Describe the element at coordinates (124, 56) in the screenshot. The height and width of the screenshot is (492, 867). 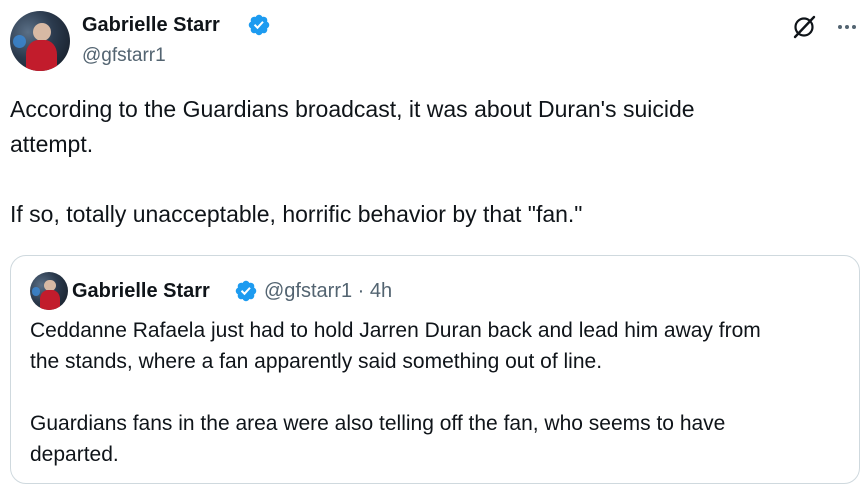
I see `author-handle: @gfstarr1` at that location.